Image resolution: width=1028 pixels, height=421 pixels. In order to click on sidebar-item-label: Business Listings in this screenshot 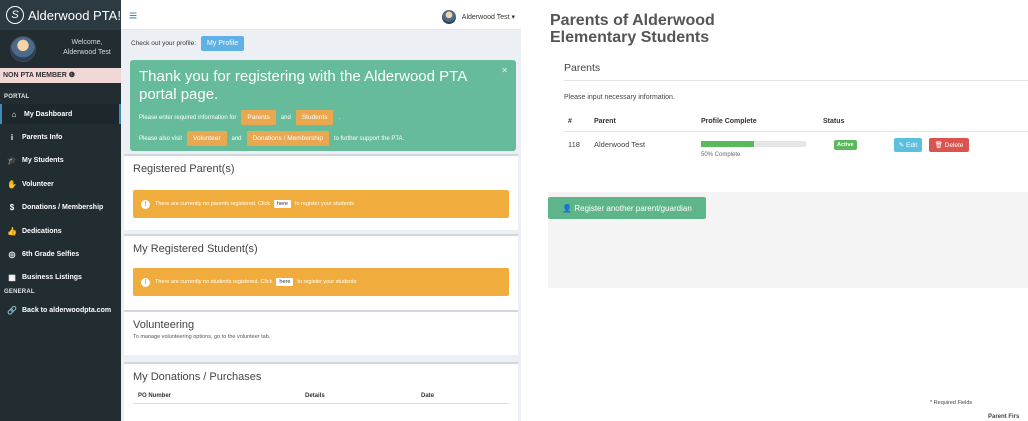, I will do `click(52, 277)`.